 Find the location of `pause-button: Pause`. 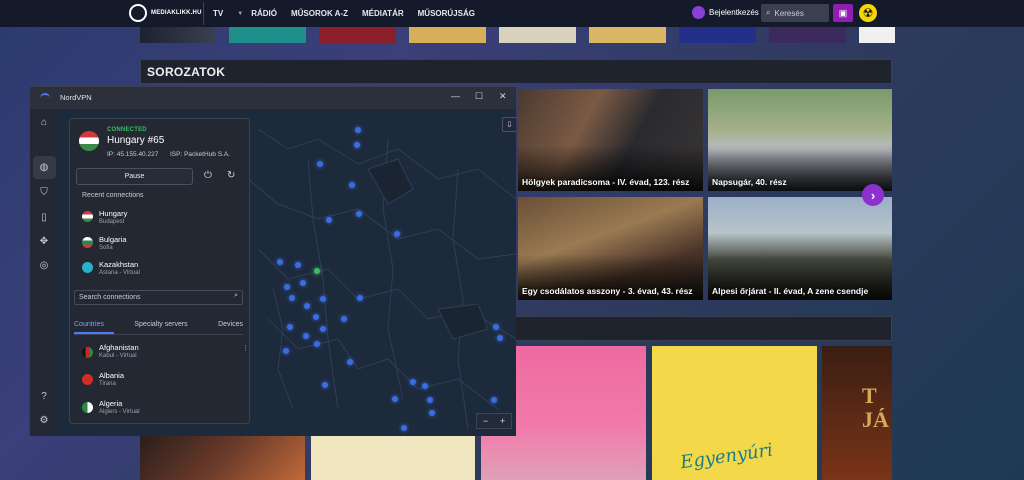

pause-button: Pause is located at coordinates (134, 176).